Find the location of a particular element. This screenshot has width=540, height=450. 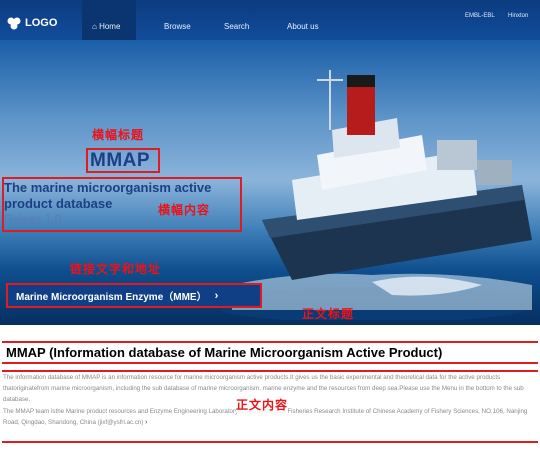

body-rule-bottom is located at coordinates (270, 442).